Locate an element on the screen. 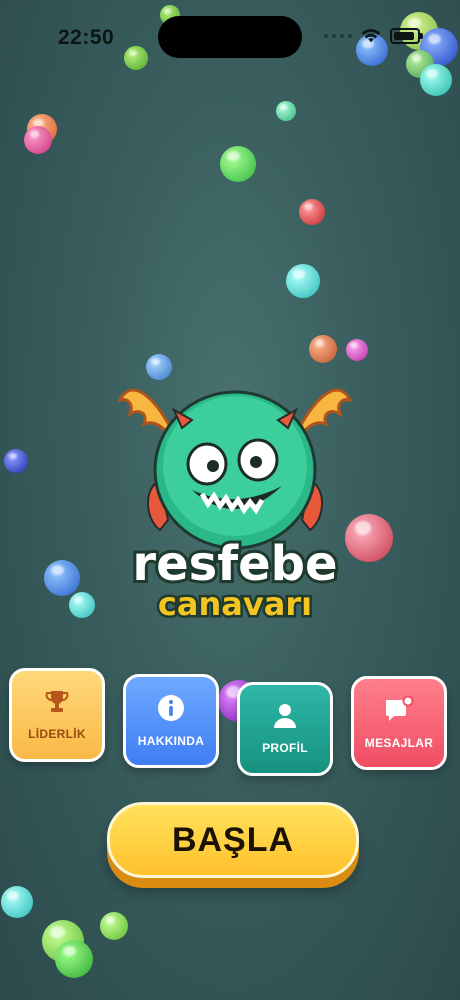 The height and width of the screenshot is (1000, 460). messages-button: MESAJLAR is located at coordinates (399, 723).